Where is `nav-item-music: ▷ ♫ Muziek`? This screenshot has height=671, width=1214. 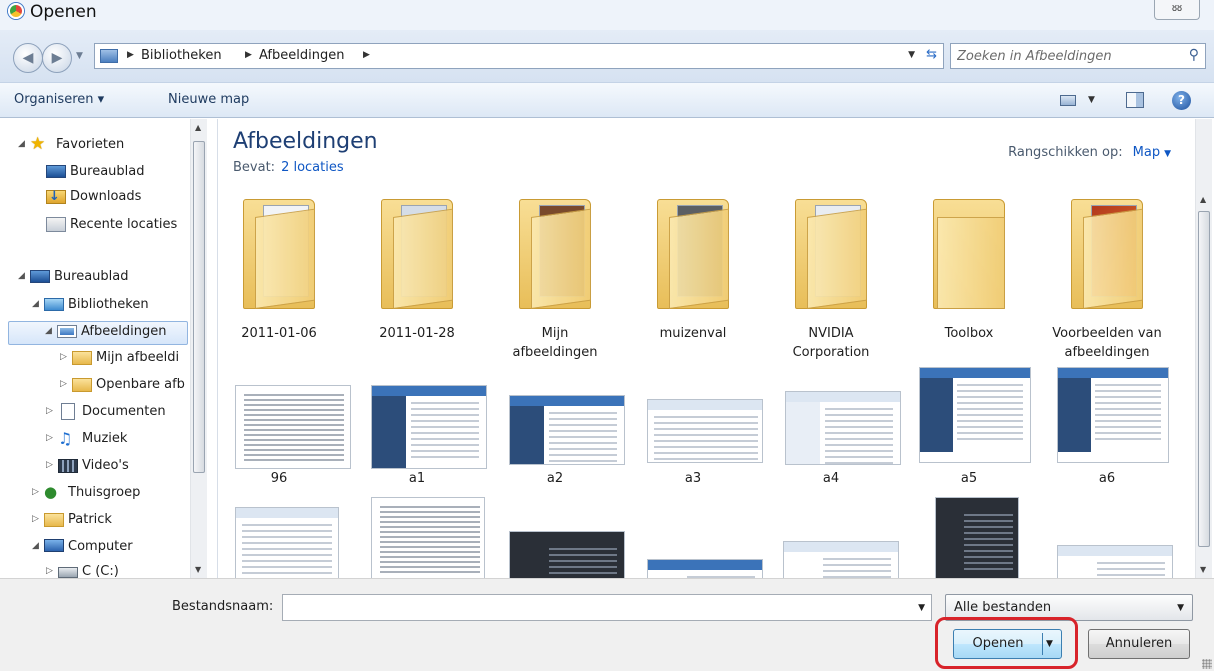
nav-item-music: ▷ ♫ Muziek is located at coordinates (117, 440).